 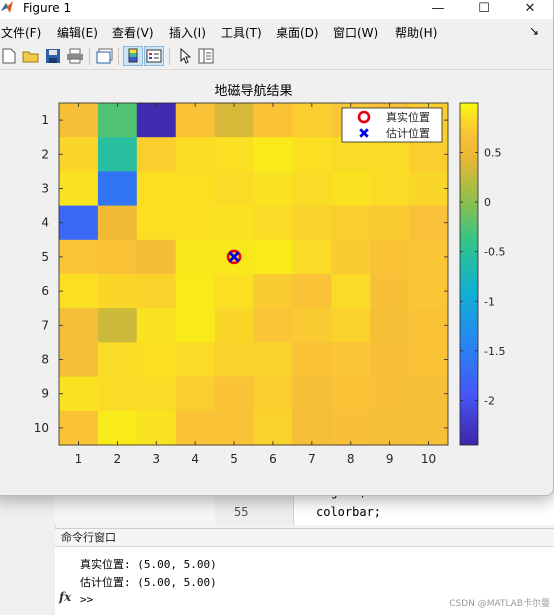 I want to click on menu-edit: 编辑(E), so click(x=77, y=32).